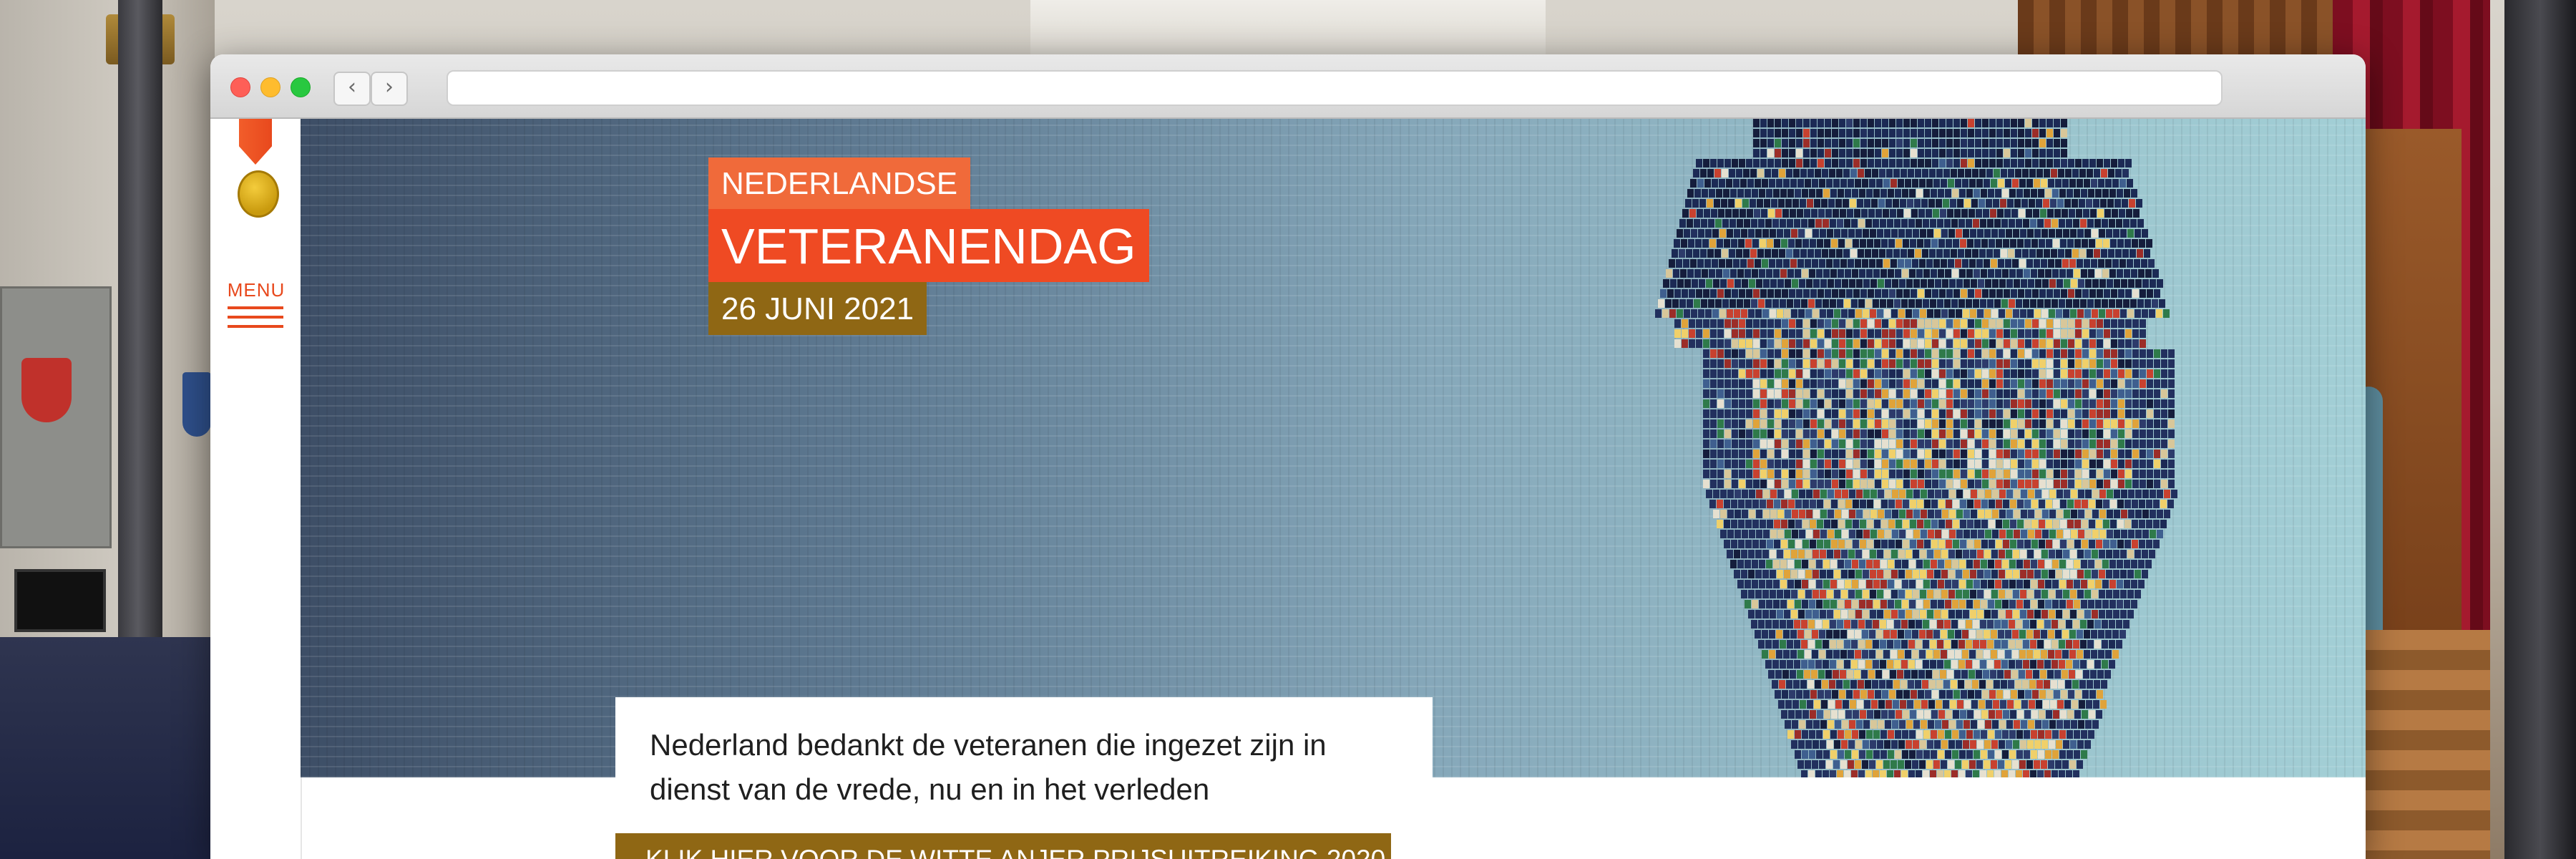 The height and width of the screenshot is (859, 2576). I want to click on close-window-button, so click(240, 87).